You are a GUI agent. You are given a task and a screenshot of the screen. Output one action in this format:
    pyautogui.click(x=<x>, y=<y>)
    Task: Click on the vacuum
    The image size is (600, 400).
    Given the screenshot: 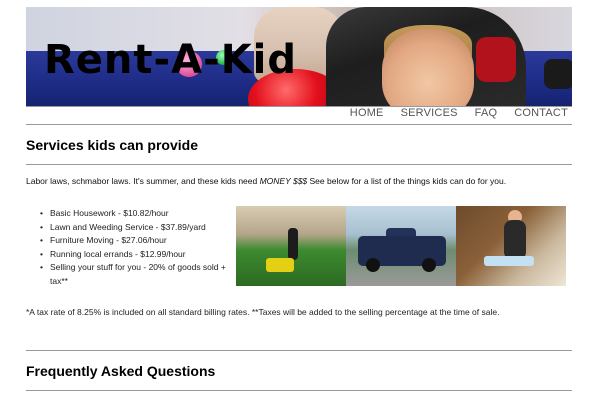 What is the action you would take?
    pyautogui.click(x=509, y=261)
    